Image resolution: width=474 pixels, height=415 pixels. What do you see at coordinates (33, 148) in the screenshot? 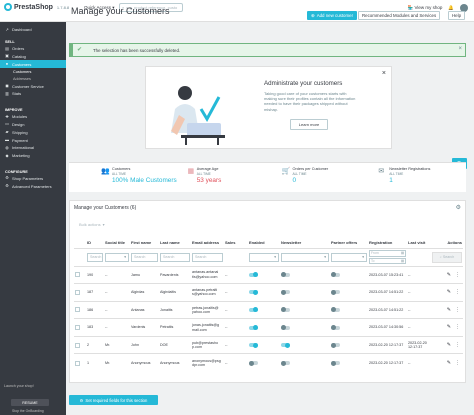
I see `sidebar-item-international: ◍ International` at bounding box center [33, 148].